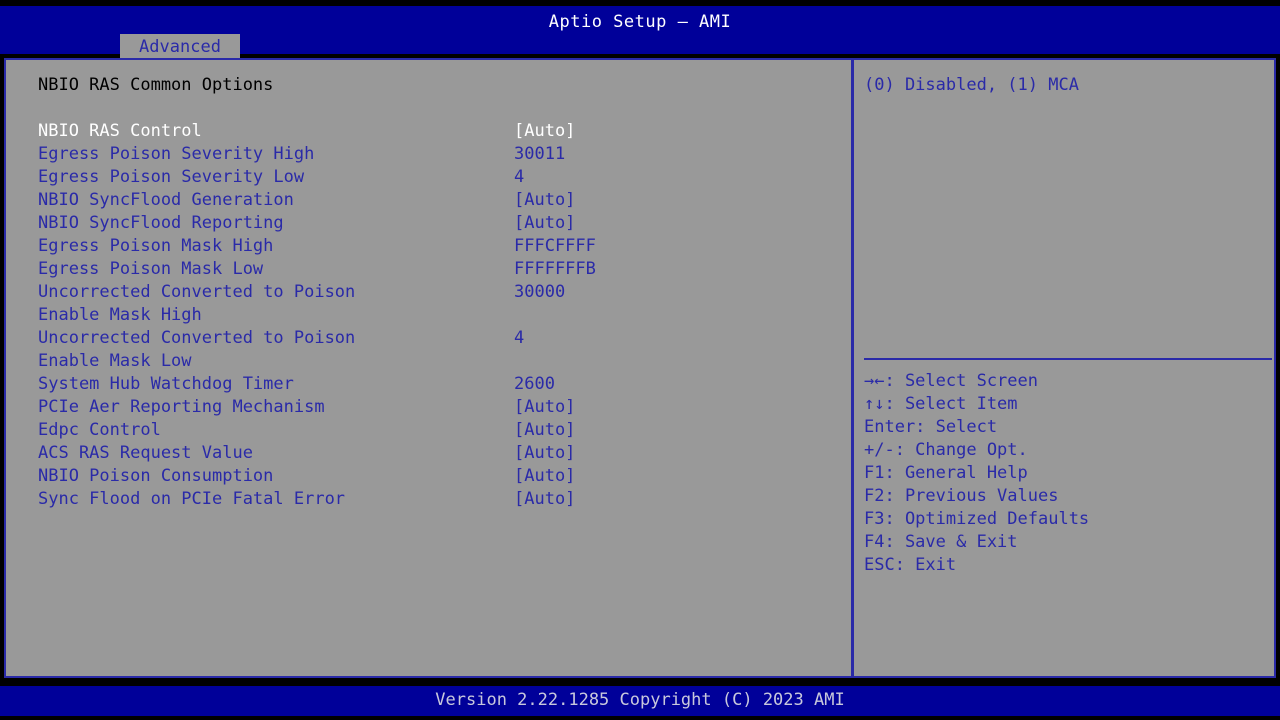 Image resolution: width=1280 pixels, height=720 pixels. What do you see at coordinates (438, 499) in the screenshot?
I see `setting-row: Sync Flood on PCIe Fatal Error [Auto]` at bounding box center [438, 499].